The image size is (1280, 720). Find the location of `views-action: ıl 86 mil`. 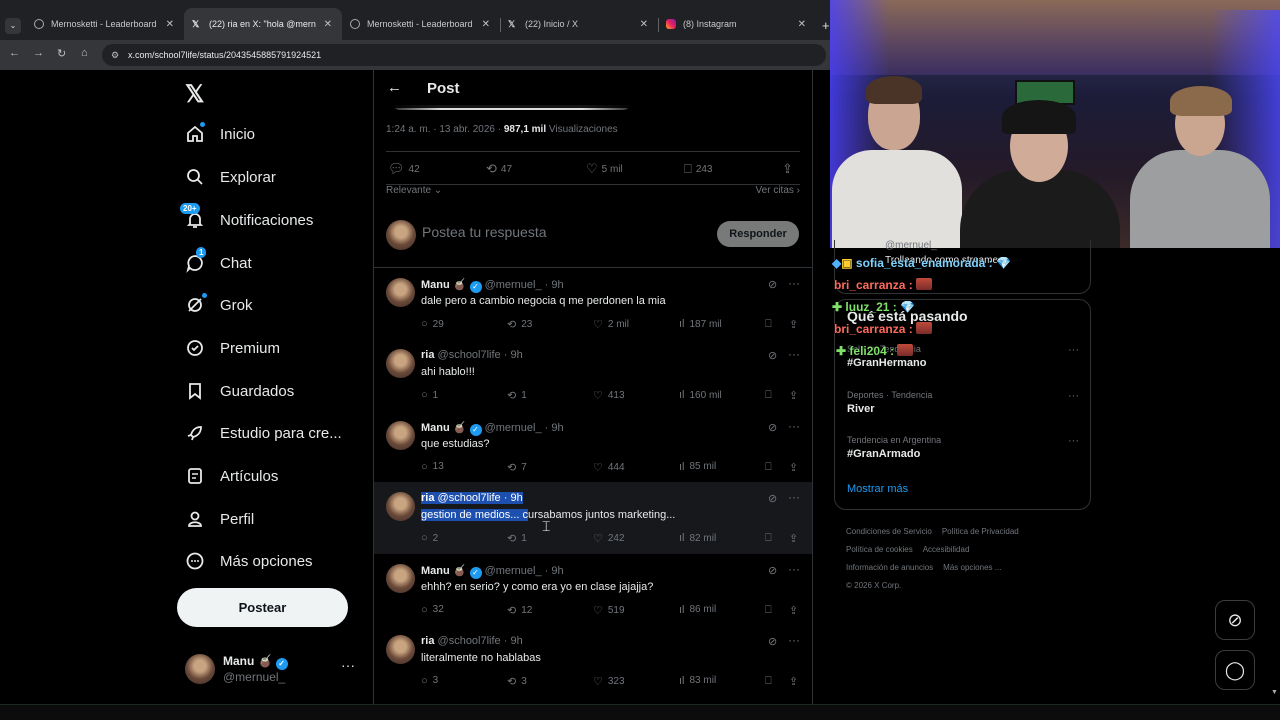

views-action: ıl 86 mil is located at coordinates (697, 610).